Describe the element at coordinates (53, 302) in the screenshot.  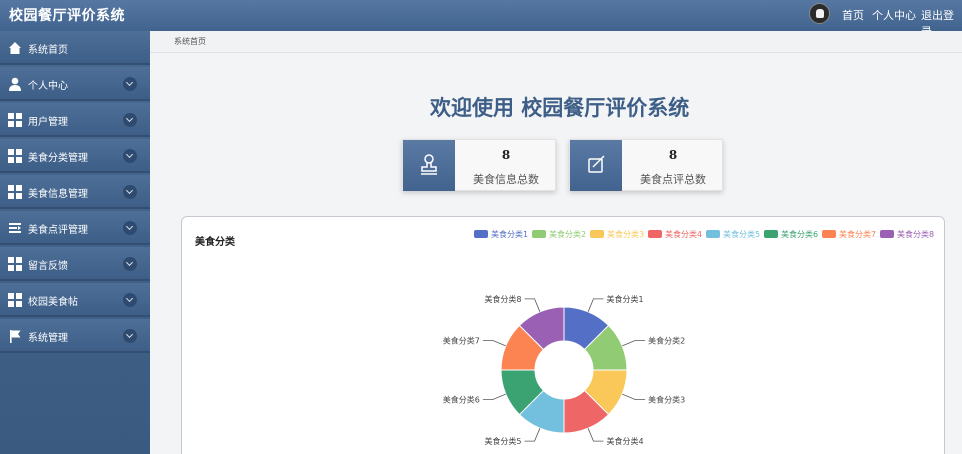
I see `sidebar-item-label: 校园美食帖` at that location.